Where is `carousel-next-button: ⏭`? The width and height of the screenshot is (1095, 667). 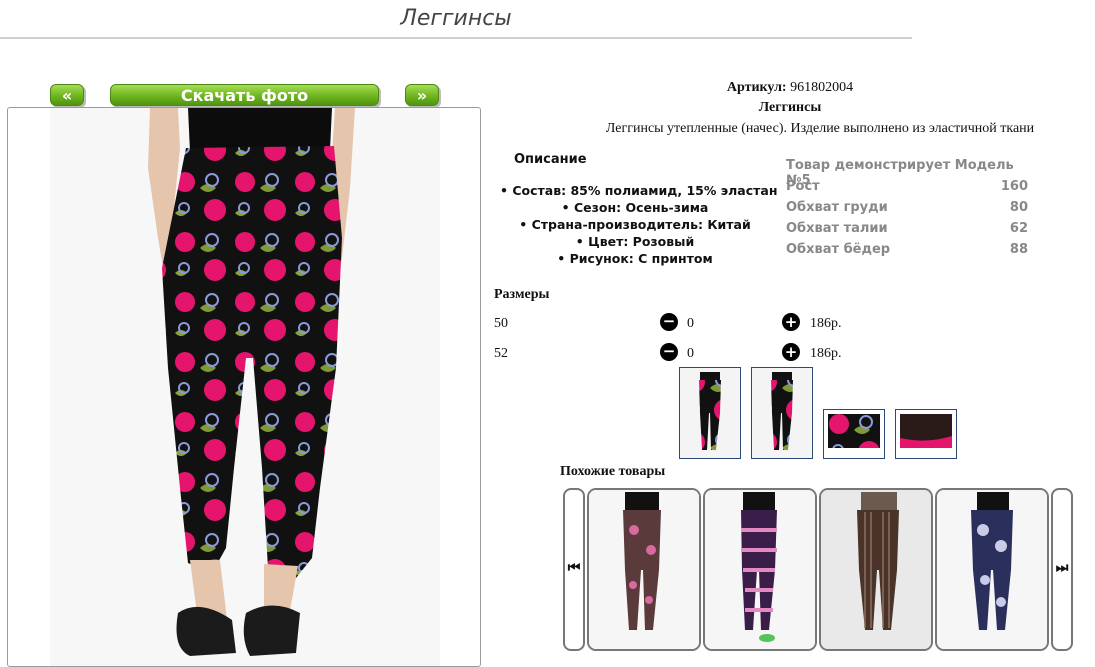
carousel-next-button: ⏭ is located at coordinates (1062, 569).